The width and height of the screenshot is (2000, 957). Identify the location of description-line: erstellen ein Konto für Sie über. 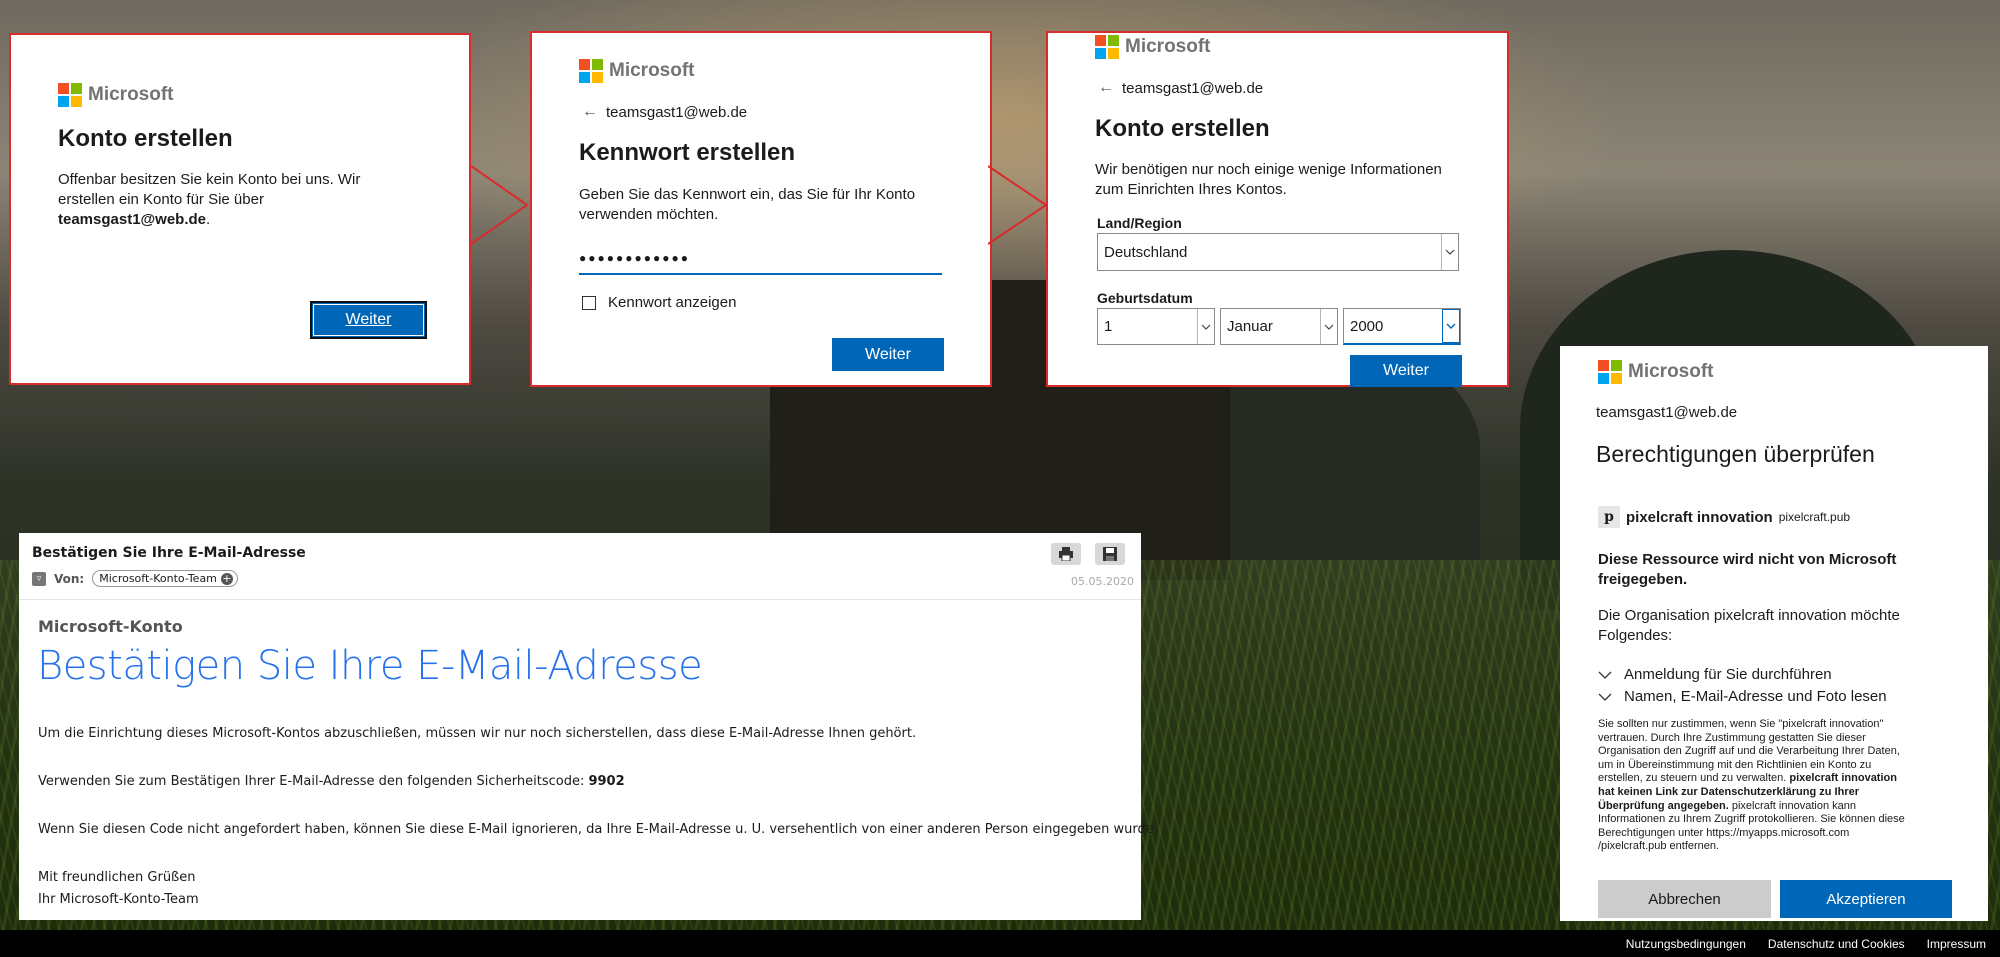
(161, 199).